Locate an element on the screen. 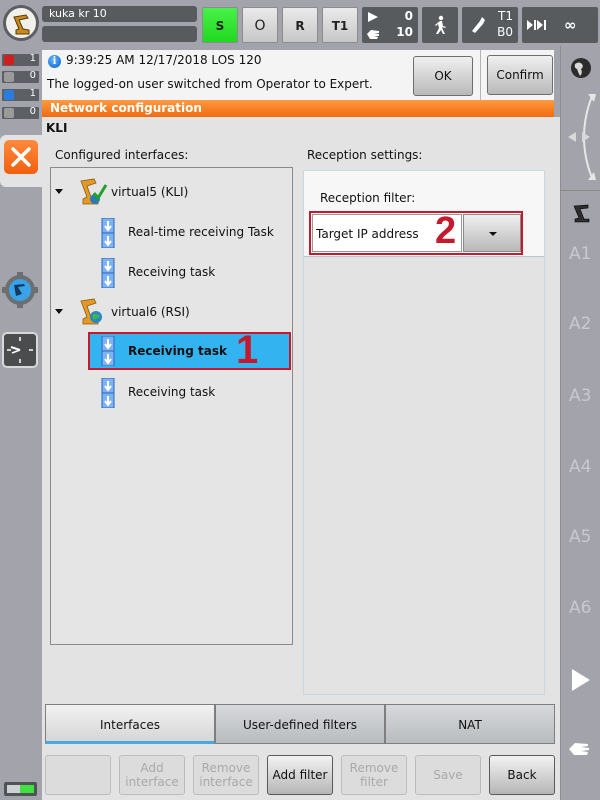 This screenshot has height=800, width=600. walking-person-icon is located at coordinates (440, 24).